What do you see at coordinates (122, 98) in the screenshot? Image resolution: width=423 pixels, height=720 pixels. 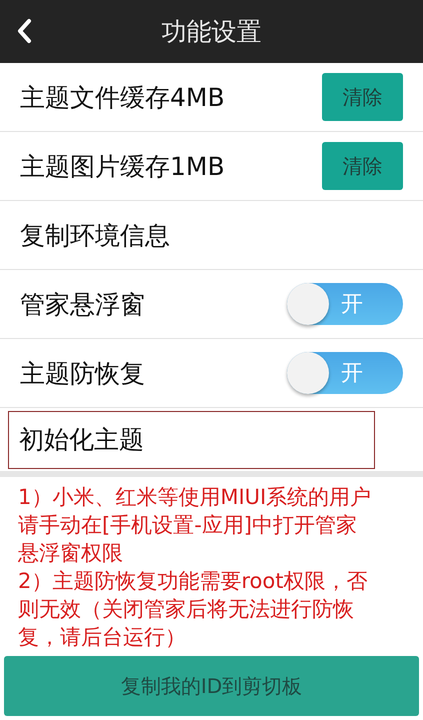 I see `setting-label: 主题文件缓存4MB` at bounding box center [122, 98].